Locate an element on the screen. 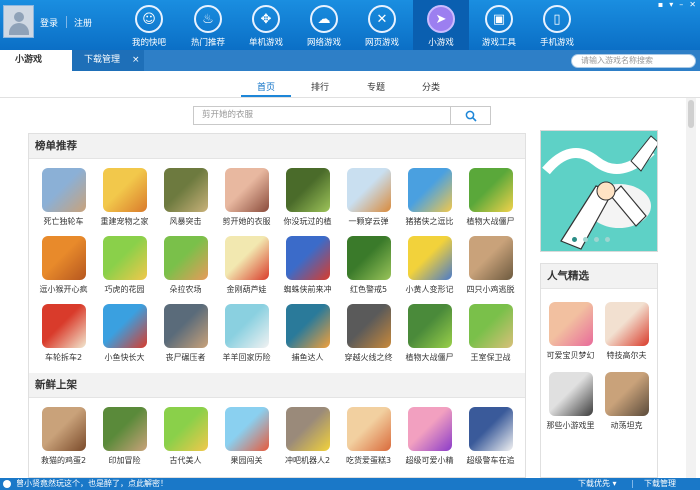 The width and height of the screenshot is (700, 490). game-title: 吃货爱蛋糕3 is located at coordinates (368, 460).